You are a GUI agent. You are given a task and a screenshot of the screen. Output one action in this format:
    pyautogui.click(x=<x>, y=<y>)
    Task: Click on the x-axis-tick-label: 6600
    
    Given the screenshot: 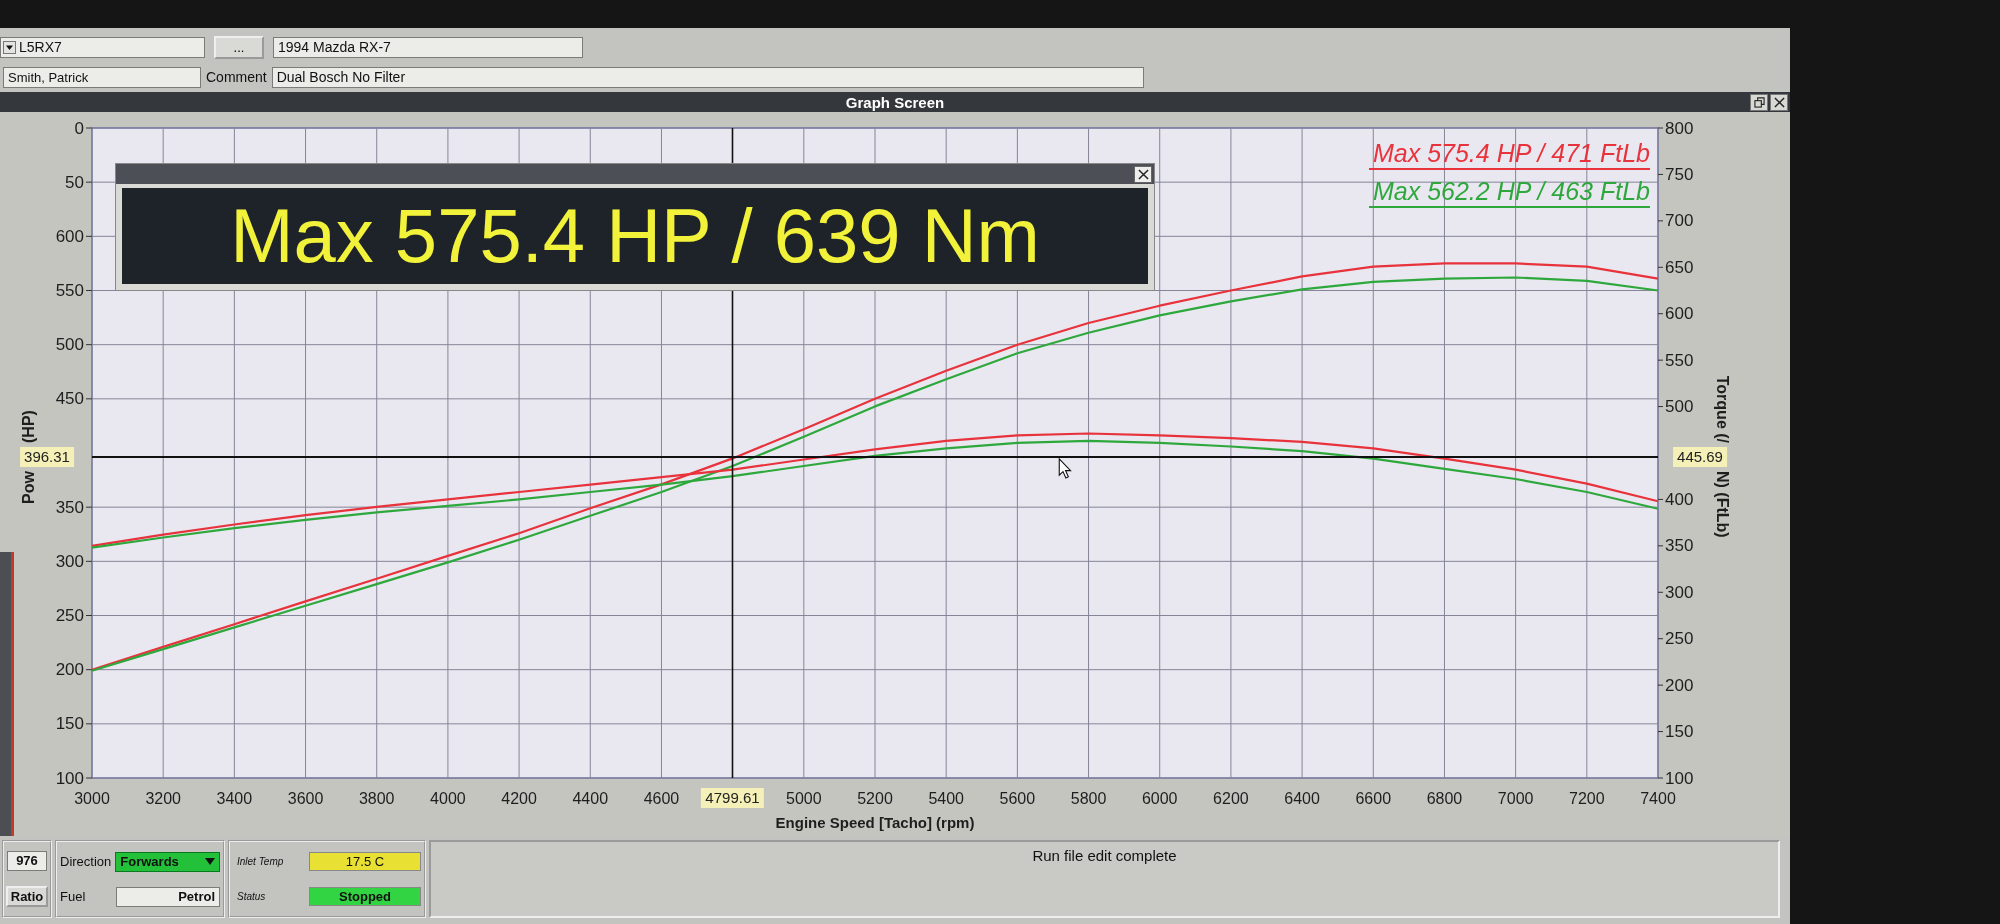 What is the action you would take?
    pyautogui.click(x=1373, y=798)
    